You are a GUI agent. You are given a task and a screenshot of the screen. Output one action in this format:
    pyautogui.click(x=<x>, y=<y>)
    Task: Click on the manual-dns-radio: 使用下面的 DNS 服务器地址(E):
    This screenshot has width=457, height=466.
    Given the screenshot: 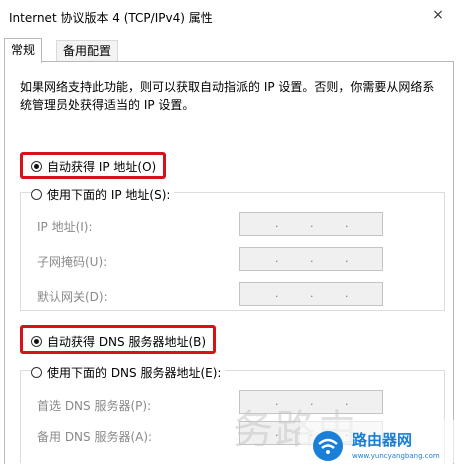 What is the action you would take?
    pyautogui.click(x=128, y=372)
    